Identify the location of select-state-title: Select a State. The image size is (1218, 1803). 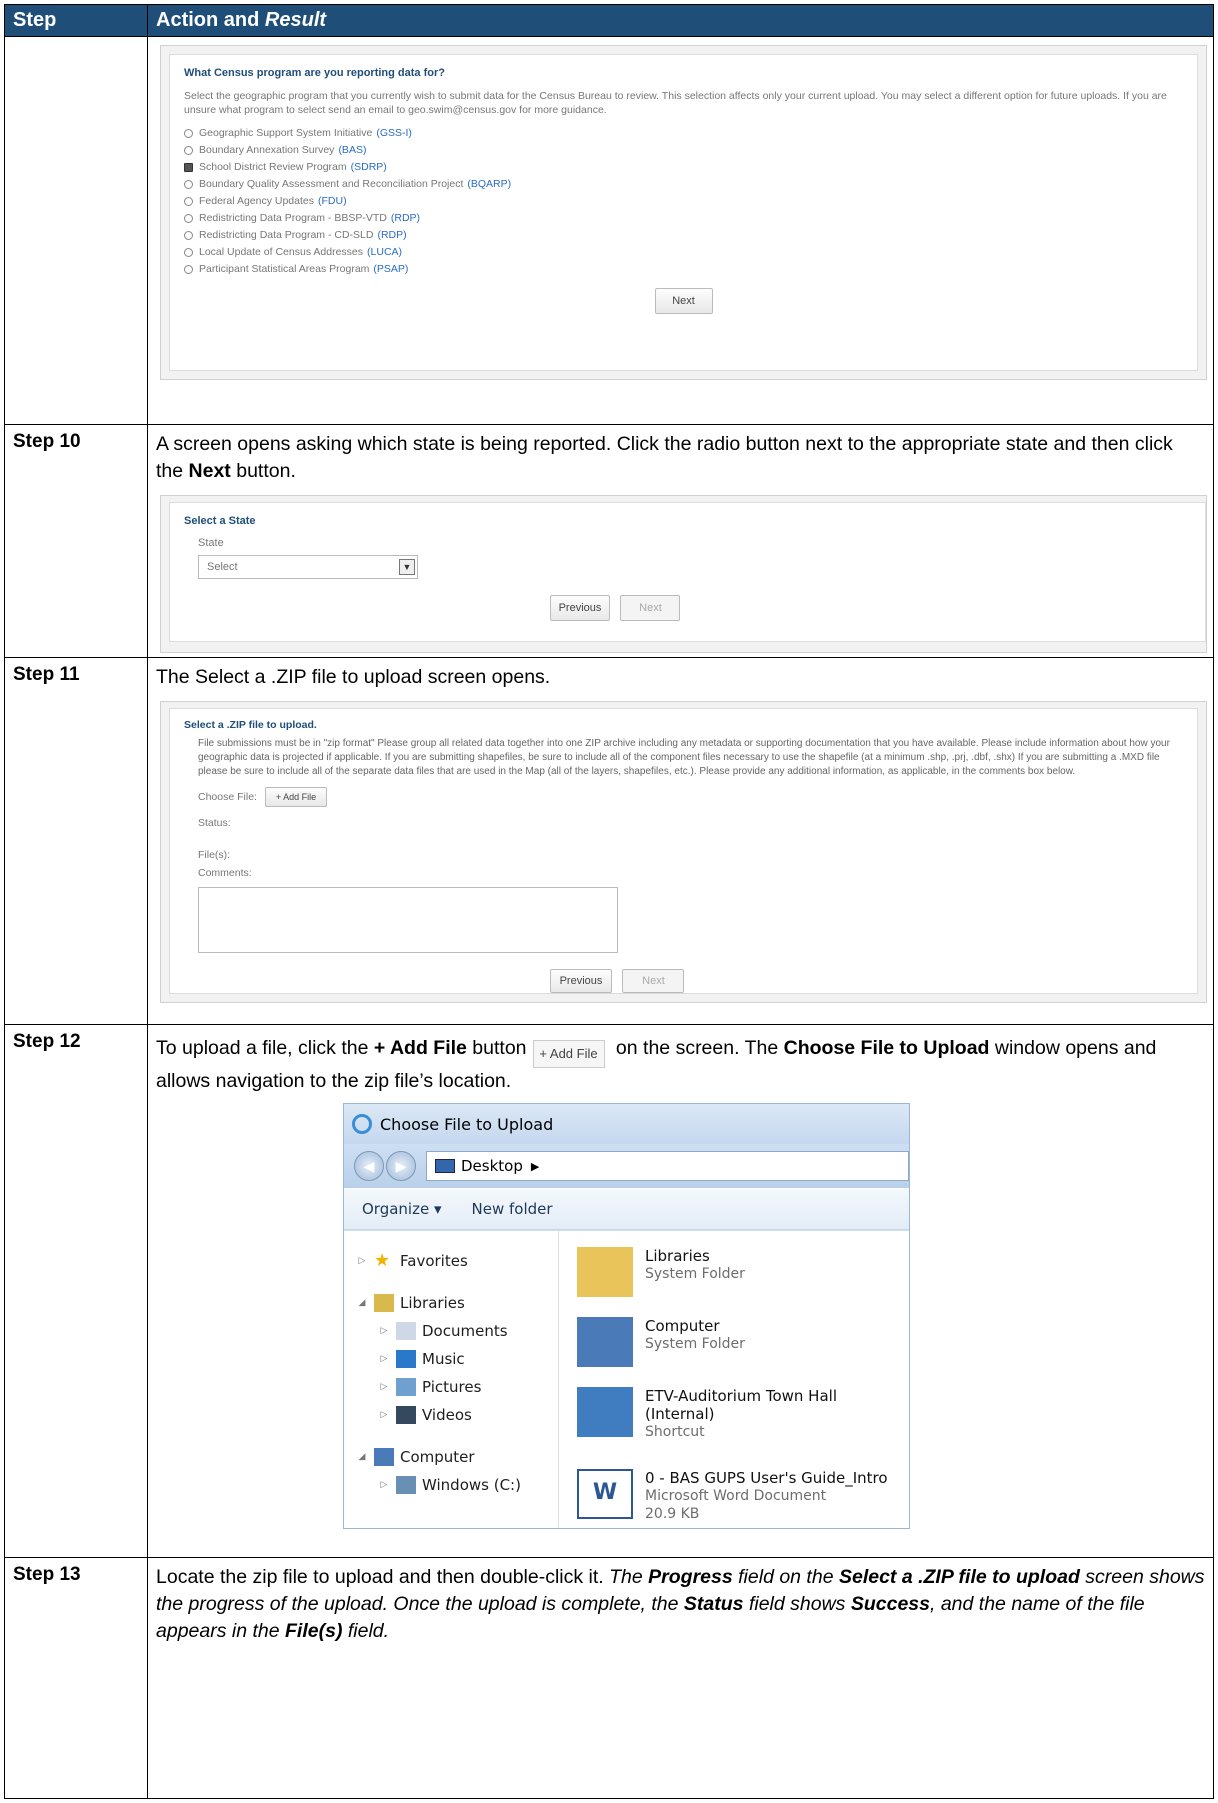
(220, 521).